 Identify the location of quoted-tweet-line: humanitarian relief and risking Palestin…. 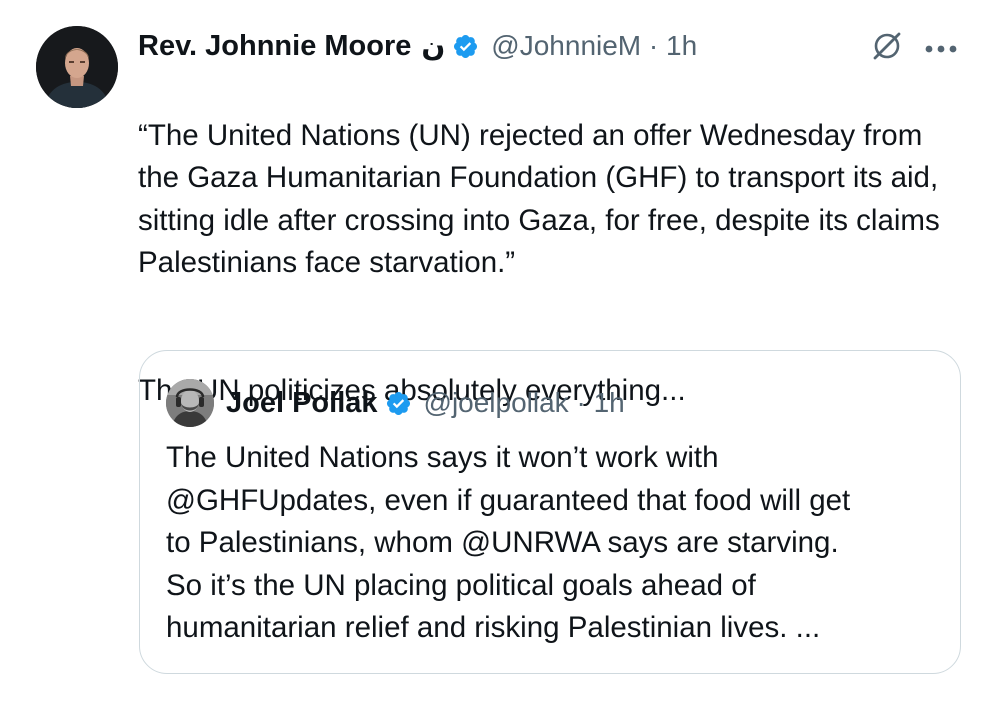
(493, 627).